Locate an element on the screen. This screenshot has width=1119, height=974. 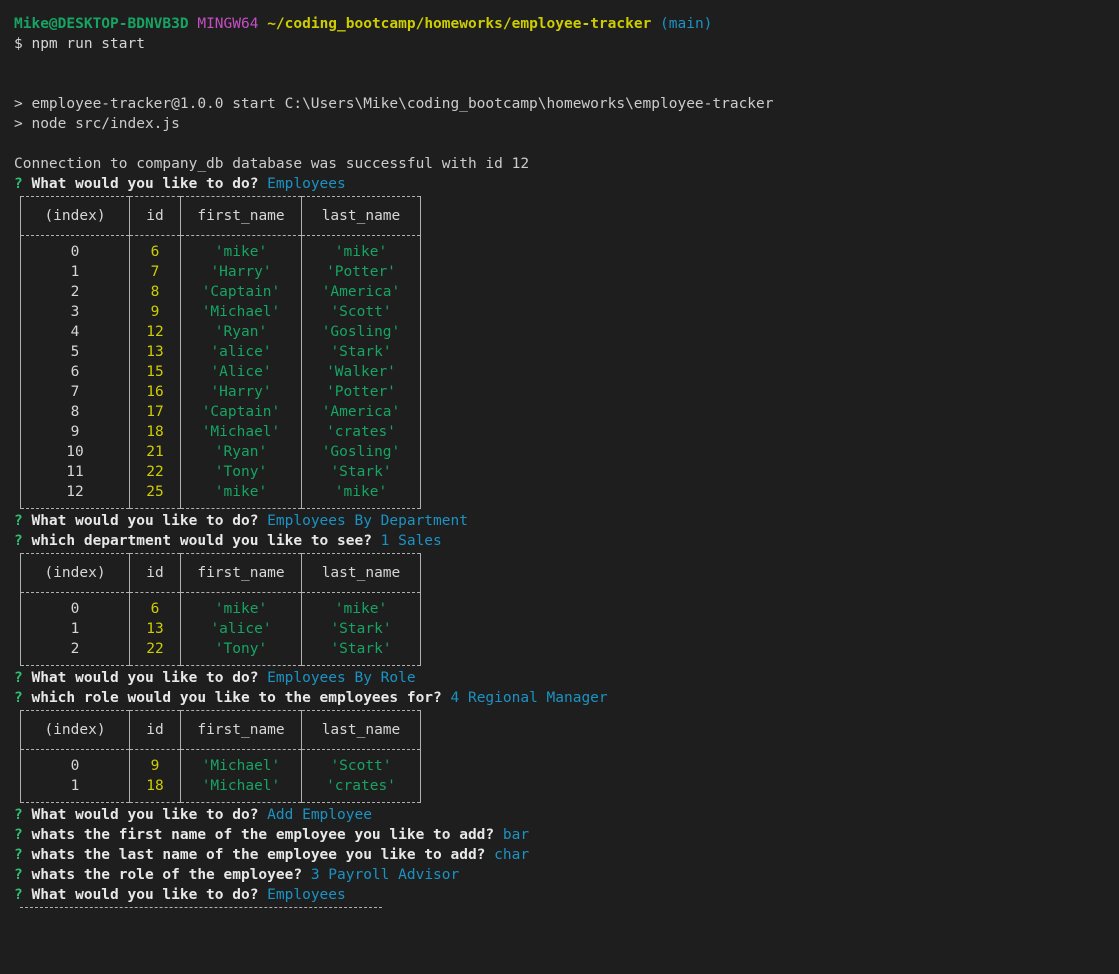
cell-last_name: 'Gosling' is located at coordinates (361, 332).